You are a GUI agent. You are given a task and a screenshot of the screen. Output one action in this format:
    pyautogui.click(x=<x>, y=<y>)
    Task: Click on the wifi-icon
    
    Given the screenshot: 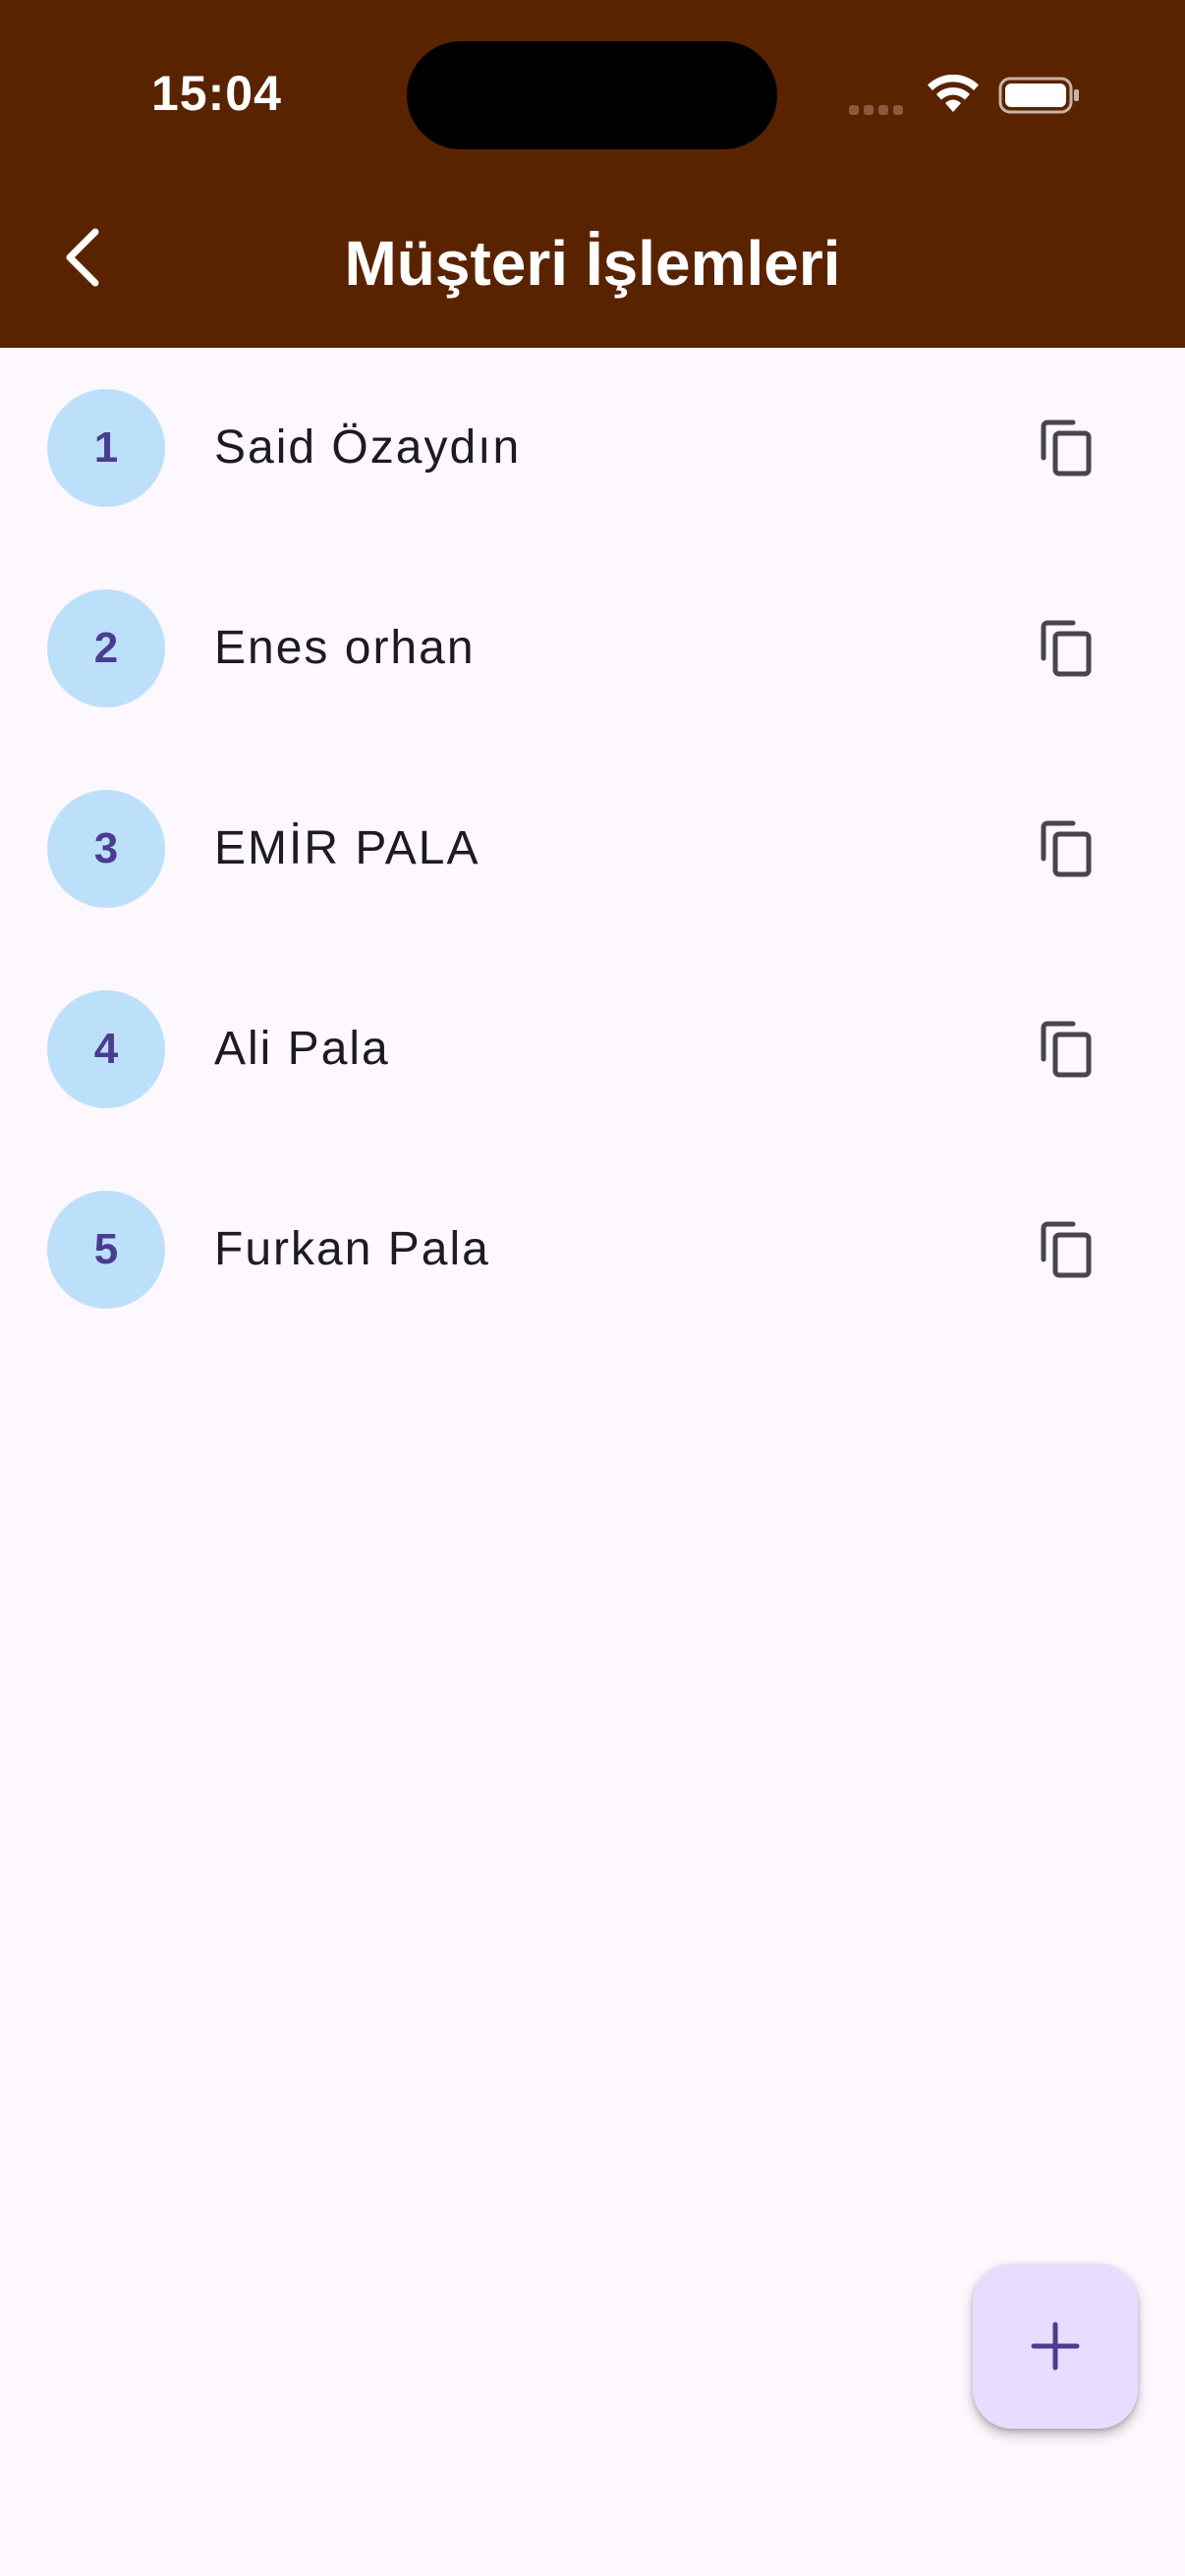 What is the action you would take?
    pyautogui.click(x=954, y=93)
    